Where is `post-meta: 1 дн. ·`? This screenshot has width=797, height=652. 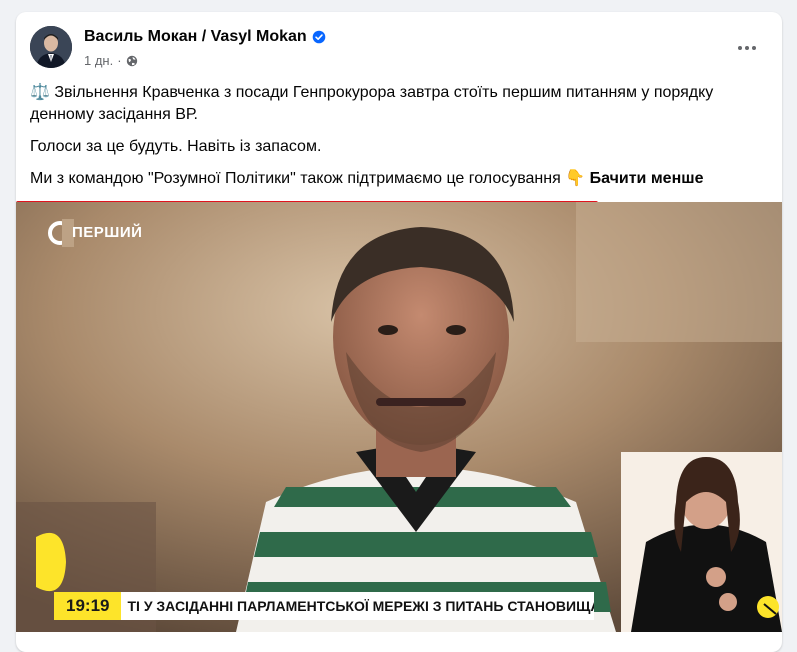 post-meta: 1 дн. · is located at coordinates (111, 60).